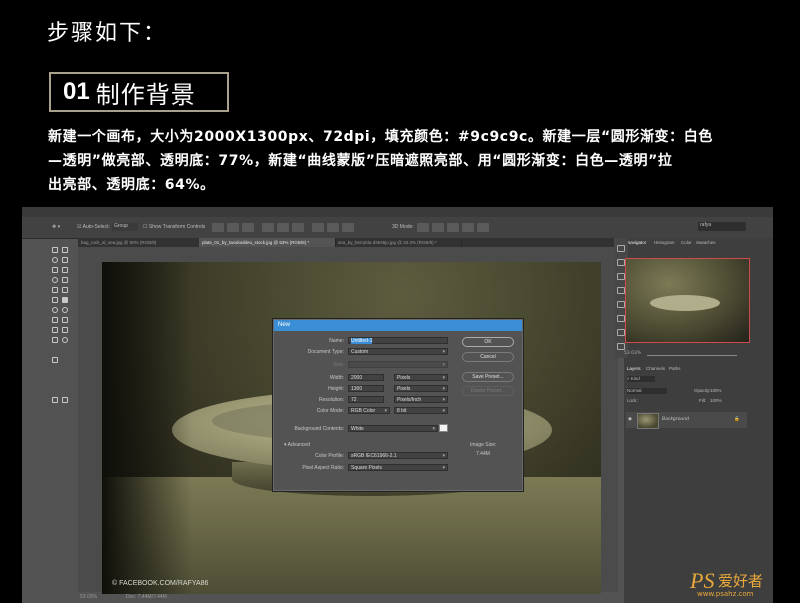  I want to click on fill-field: 100%, so click(716, 400).